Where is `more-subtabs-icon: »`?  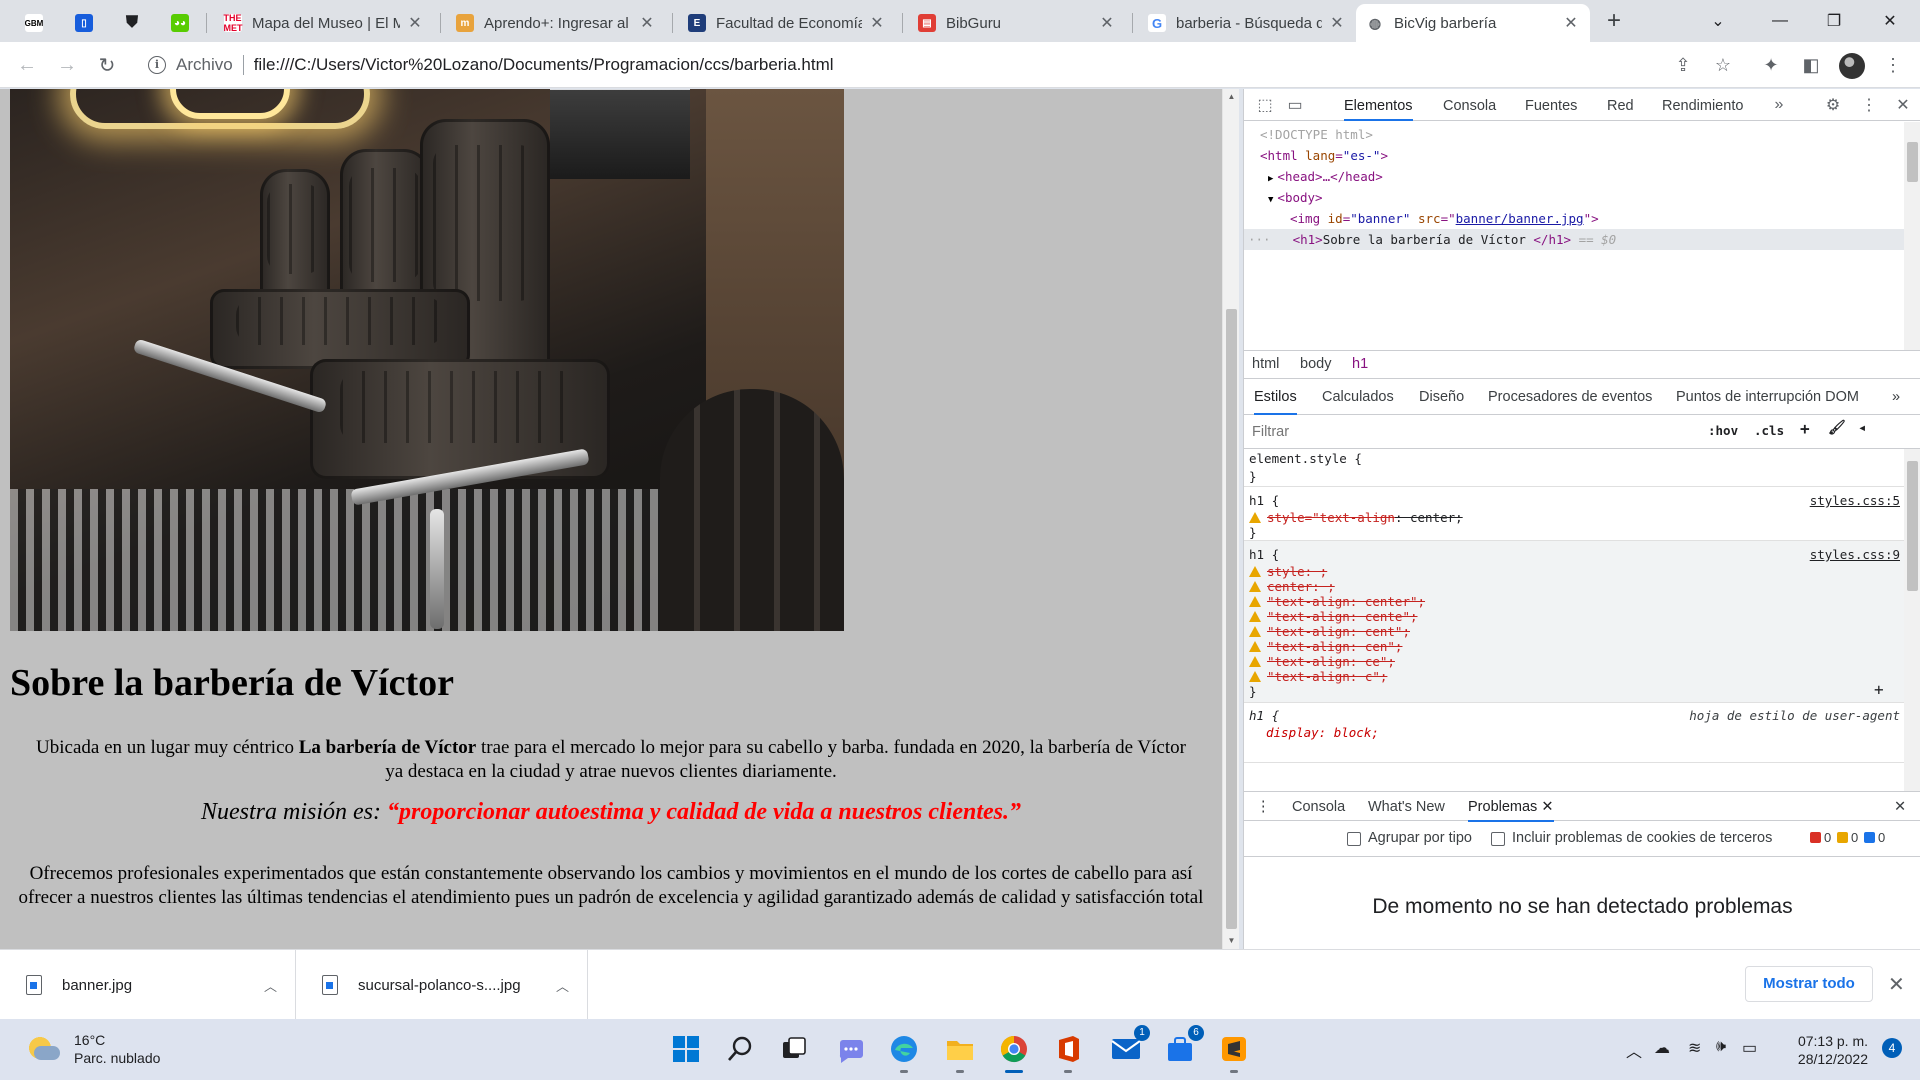 more-subtabs-icon: » is located at coordinates (1896, 397).